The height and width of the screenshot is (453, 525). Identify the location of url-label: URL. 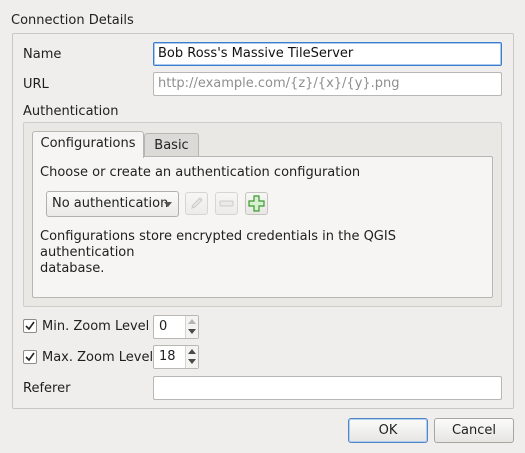
(36, 84).